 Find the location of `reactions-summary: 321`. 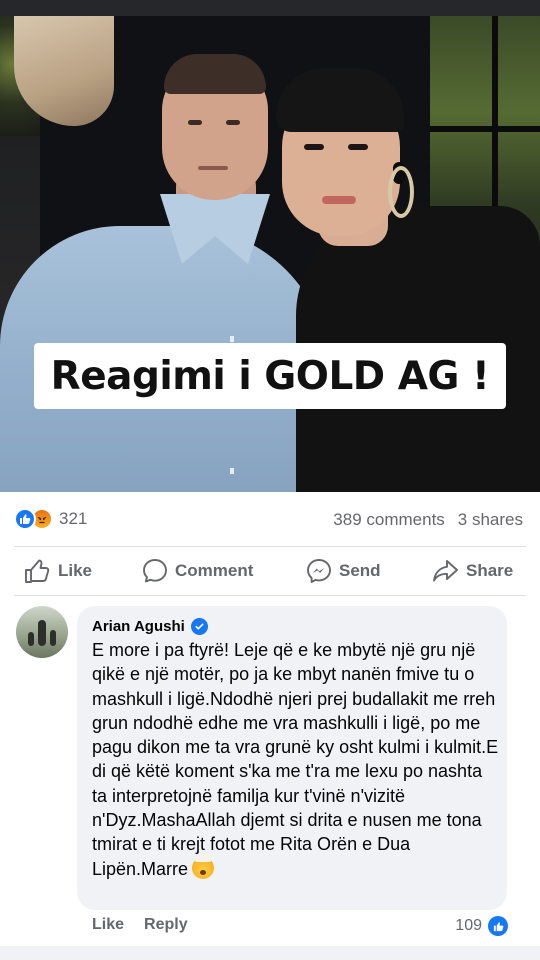

reactions-summary: 321 is located at coordinates (50, 519).